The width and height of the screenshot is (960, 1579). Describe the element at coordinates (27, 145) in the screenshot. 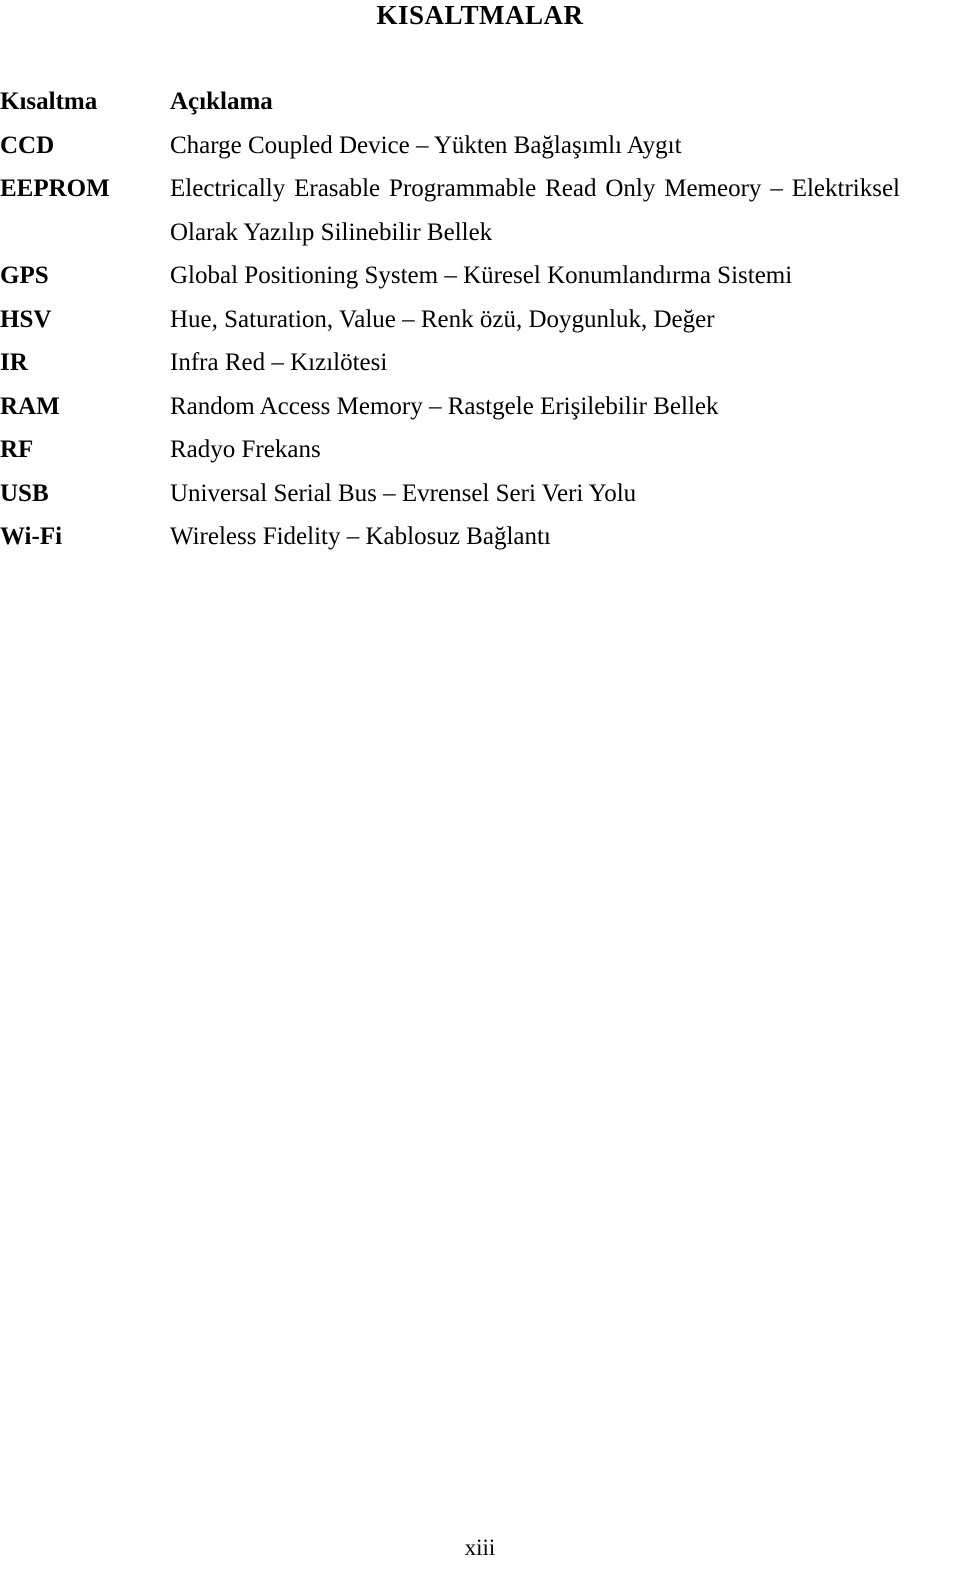

I see `abbreviation-cell: CCD` at that location.